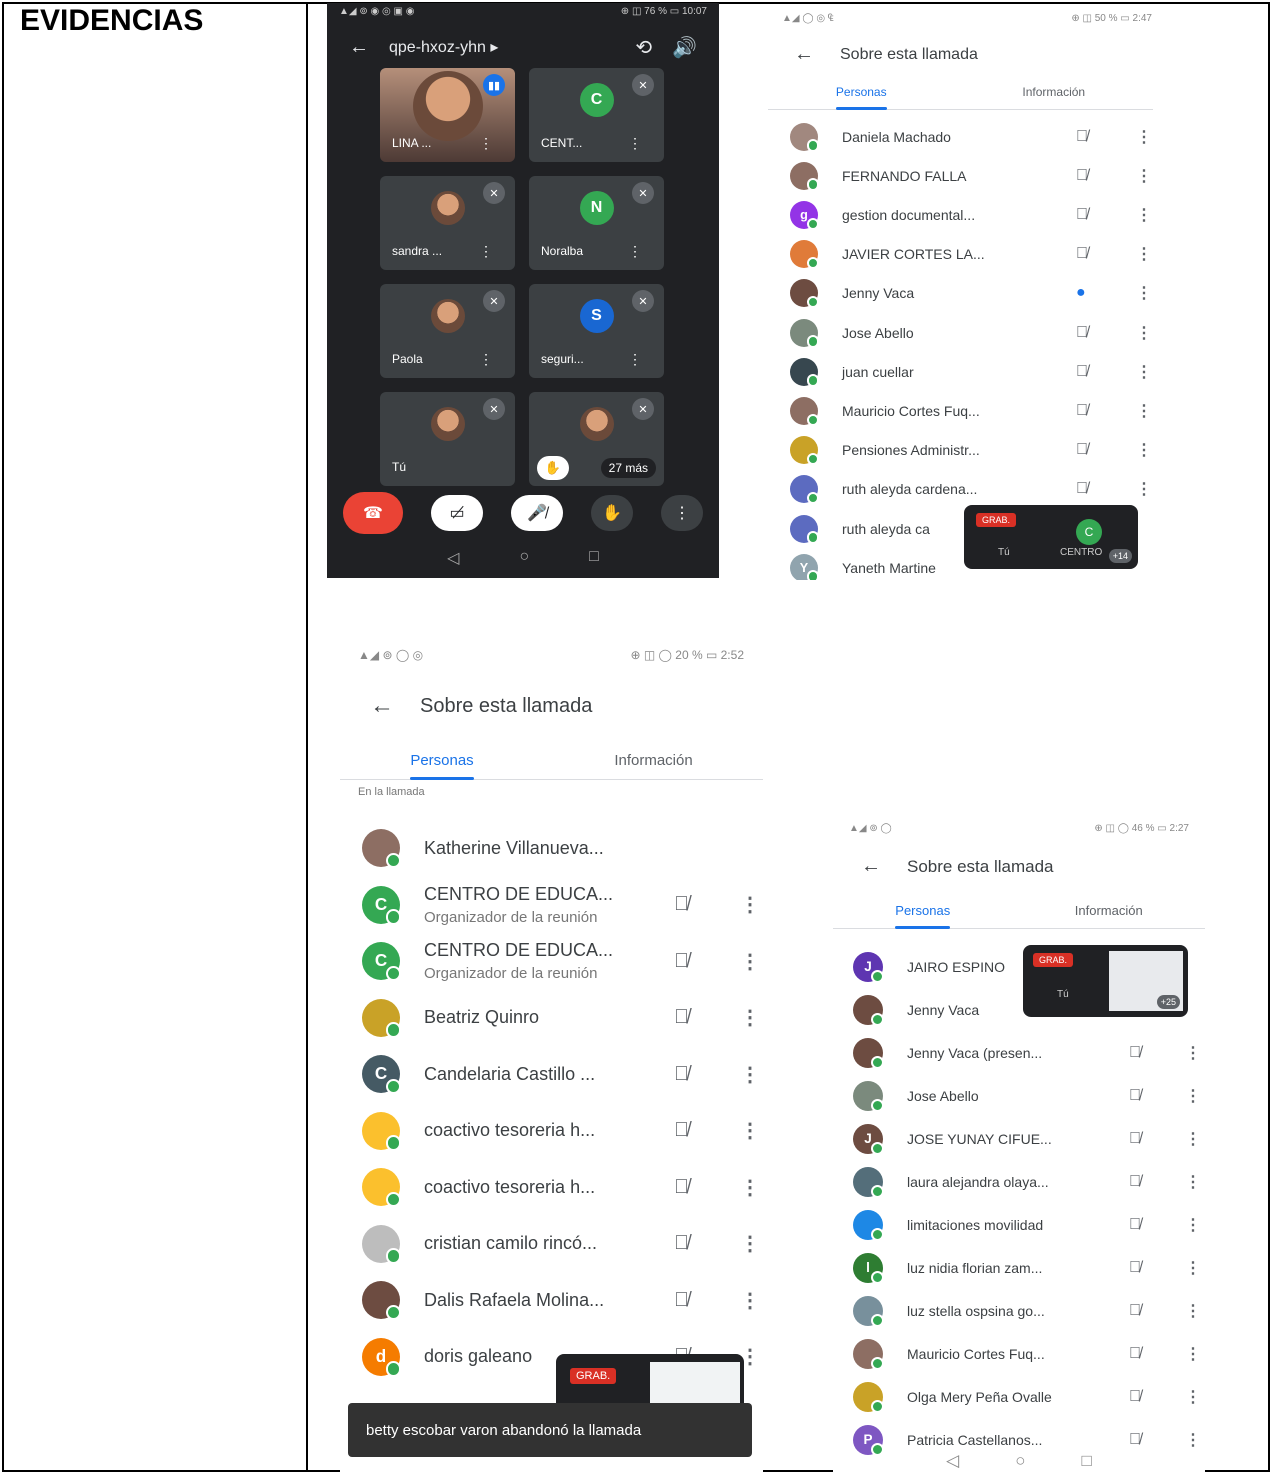 The width and height of the screenshot is (1272, 1474). I want to click on participant-row: l luz nidia florian zam... 🎙̸ ⋮, so click(1029, 1267).